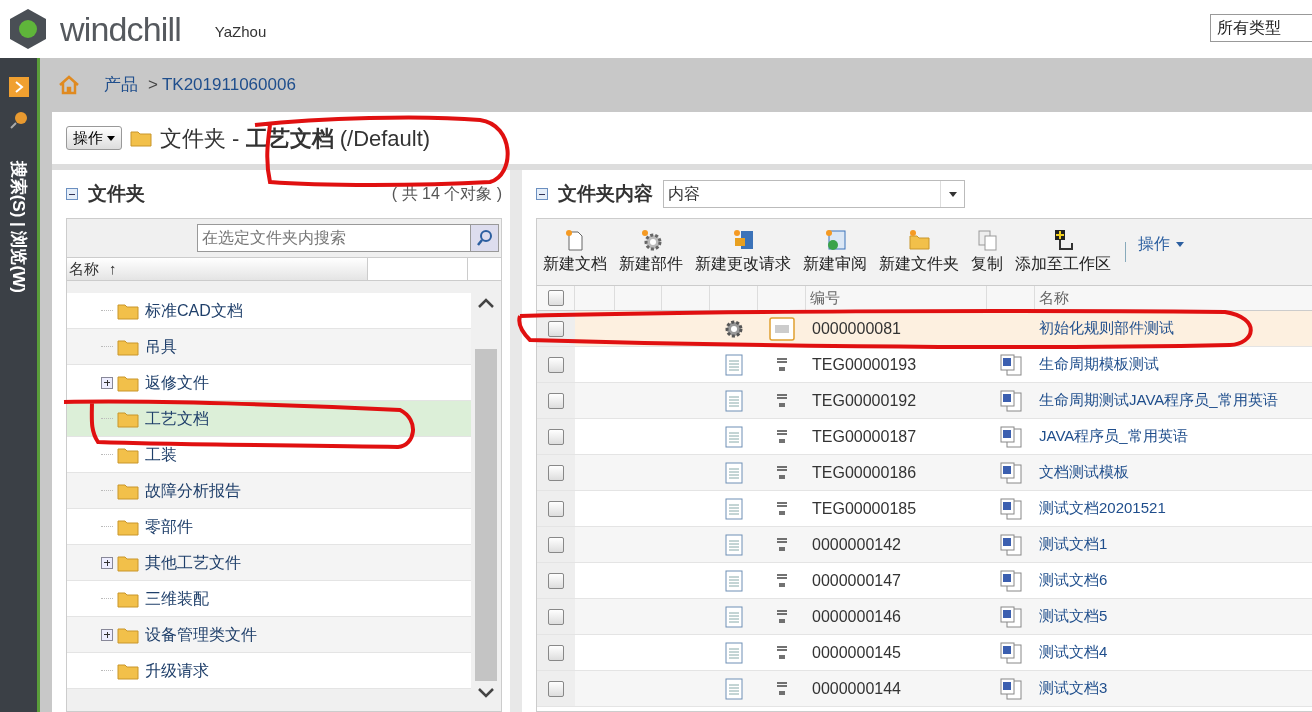  I want to click on folder-search-field: 在选定文件夹内搜索, so click(334, 238).